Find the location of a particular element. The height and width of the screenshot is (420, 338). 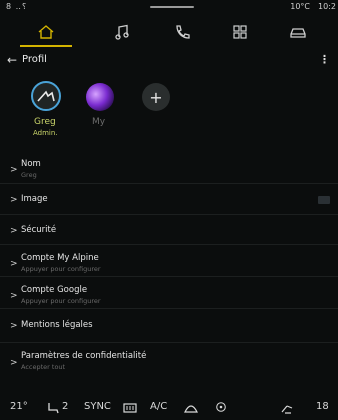

status-bar: 8 ‥⸮ 10°C 10:2 is located at coordinates (169, 6).